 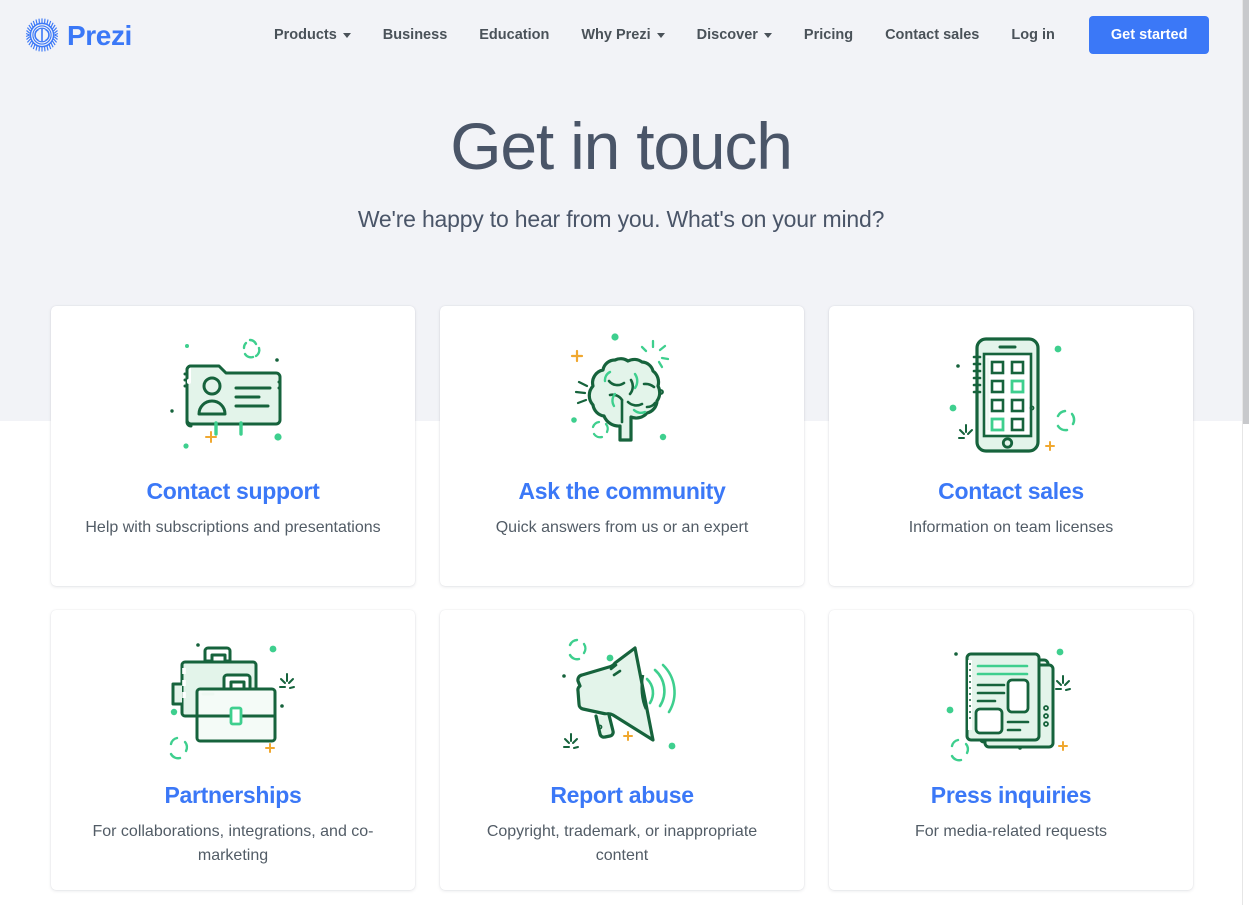 I want to click on nav-item-log-in: Log in, so click(x=1033, y=35).